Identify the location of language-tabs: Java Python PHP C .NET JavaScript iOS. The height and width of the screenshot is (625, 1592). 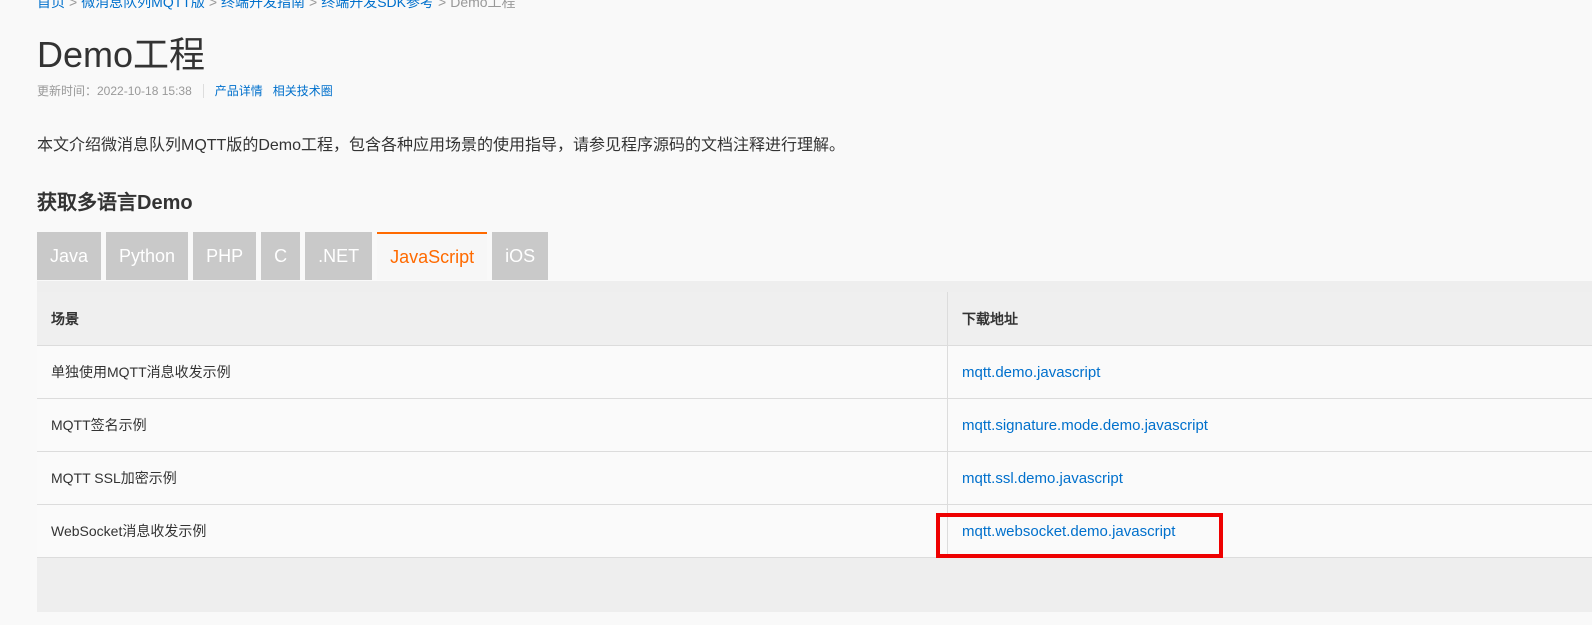
(293, 256).